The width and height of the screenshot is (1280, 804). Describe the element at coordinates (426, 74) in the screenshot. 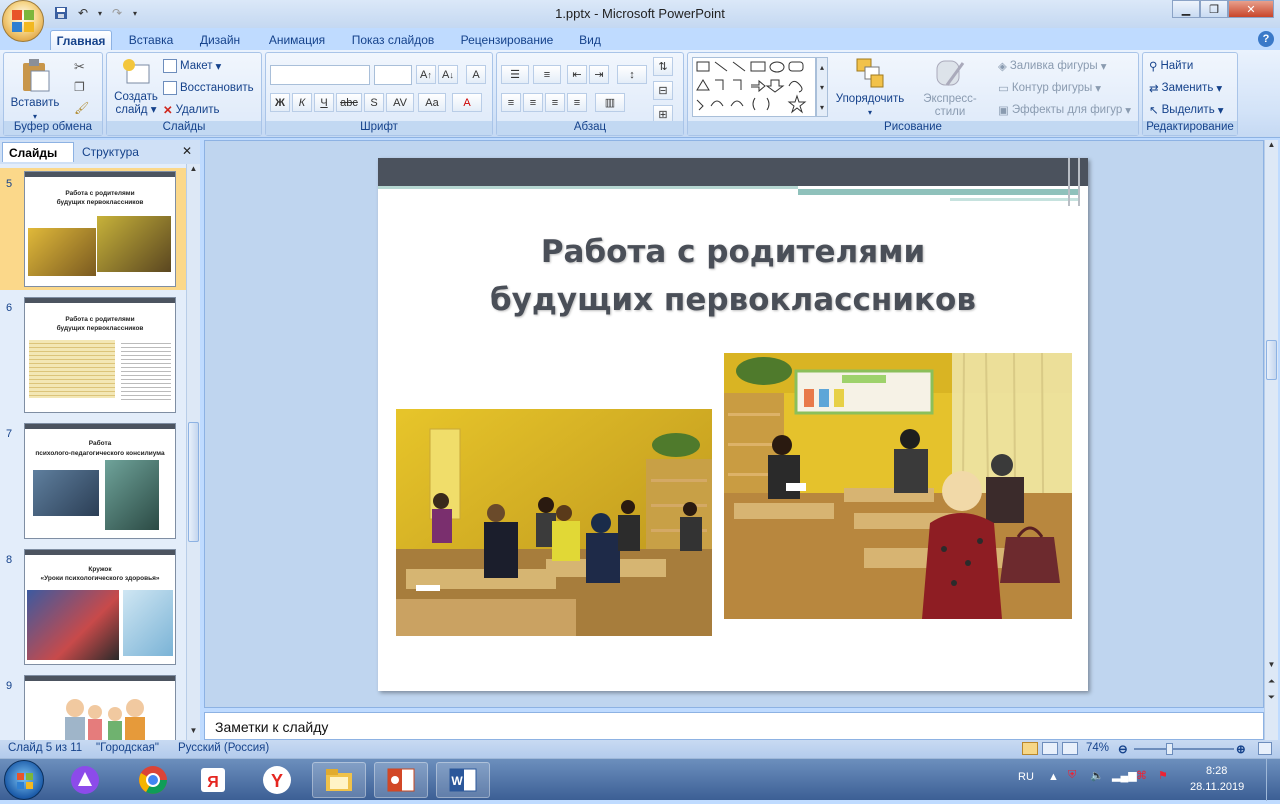

I see `grow-font-icon: A ↑` at that location.